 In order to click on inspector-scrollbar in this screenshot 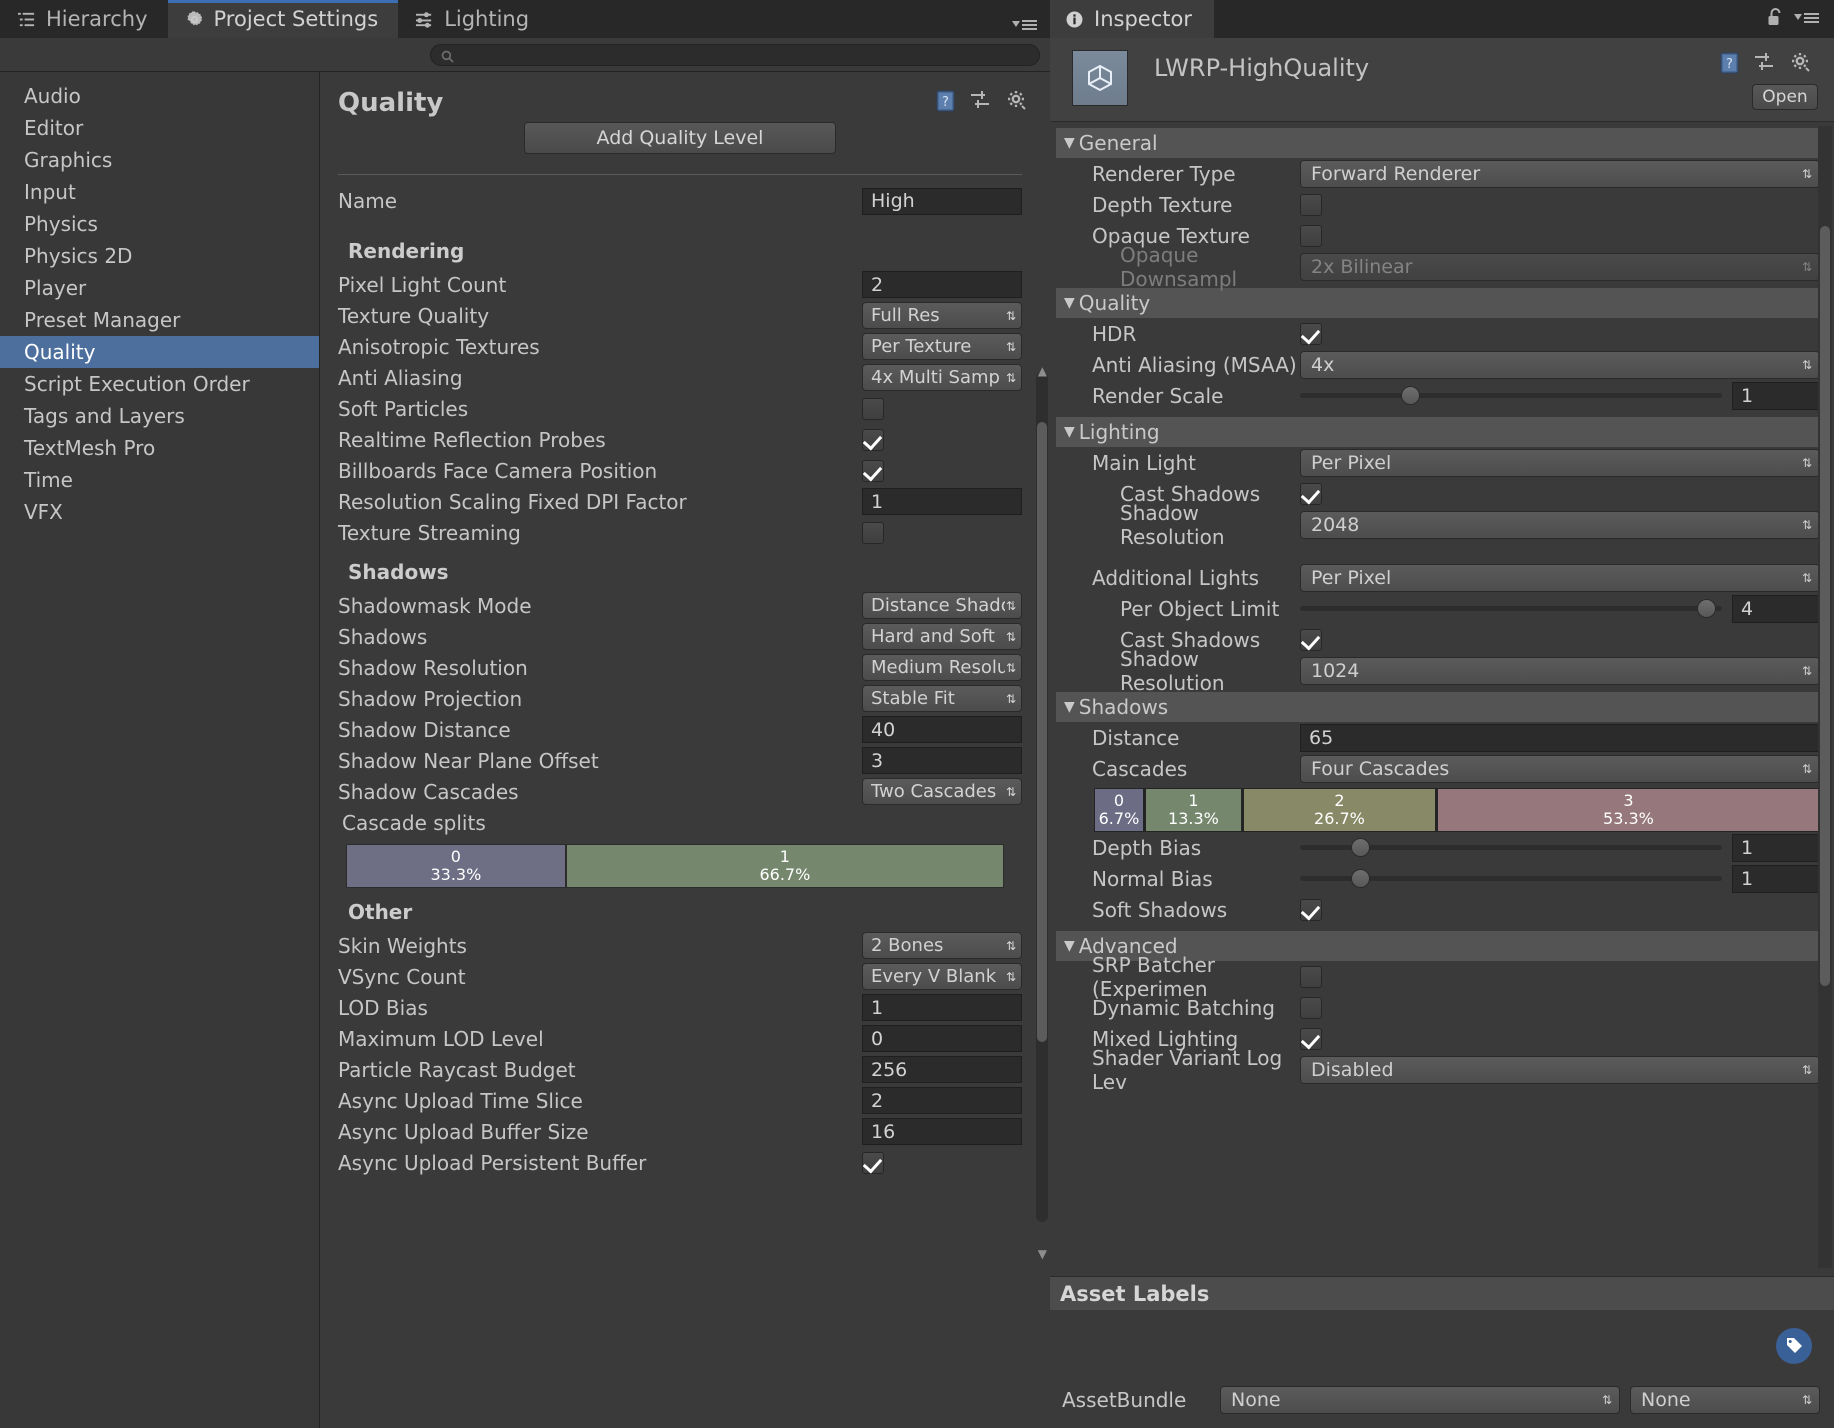, I will do `click(1825, 697)`.